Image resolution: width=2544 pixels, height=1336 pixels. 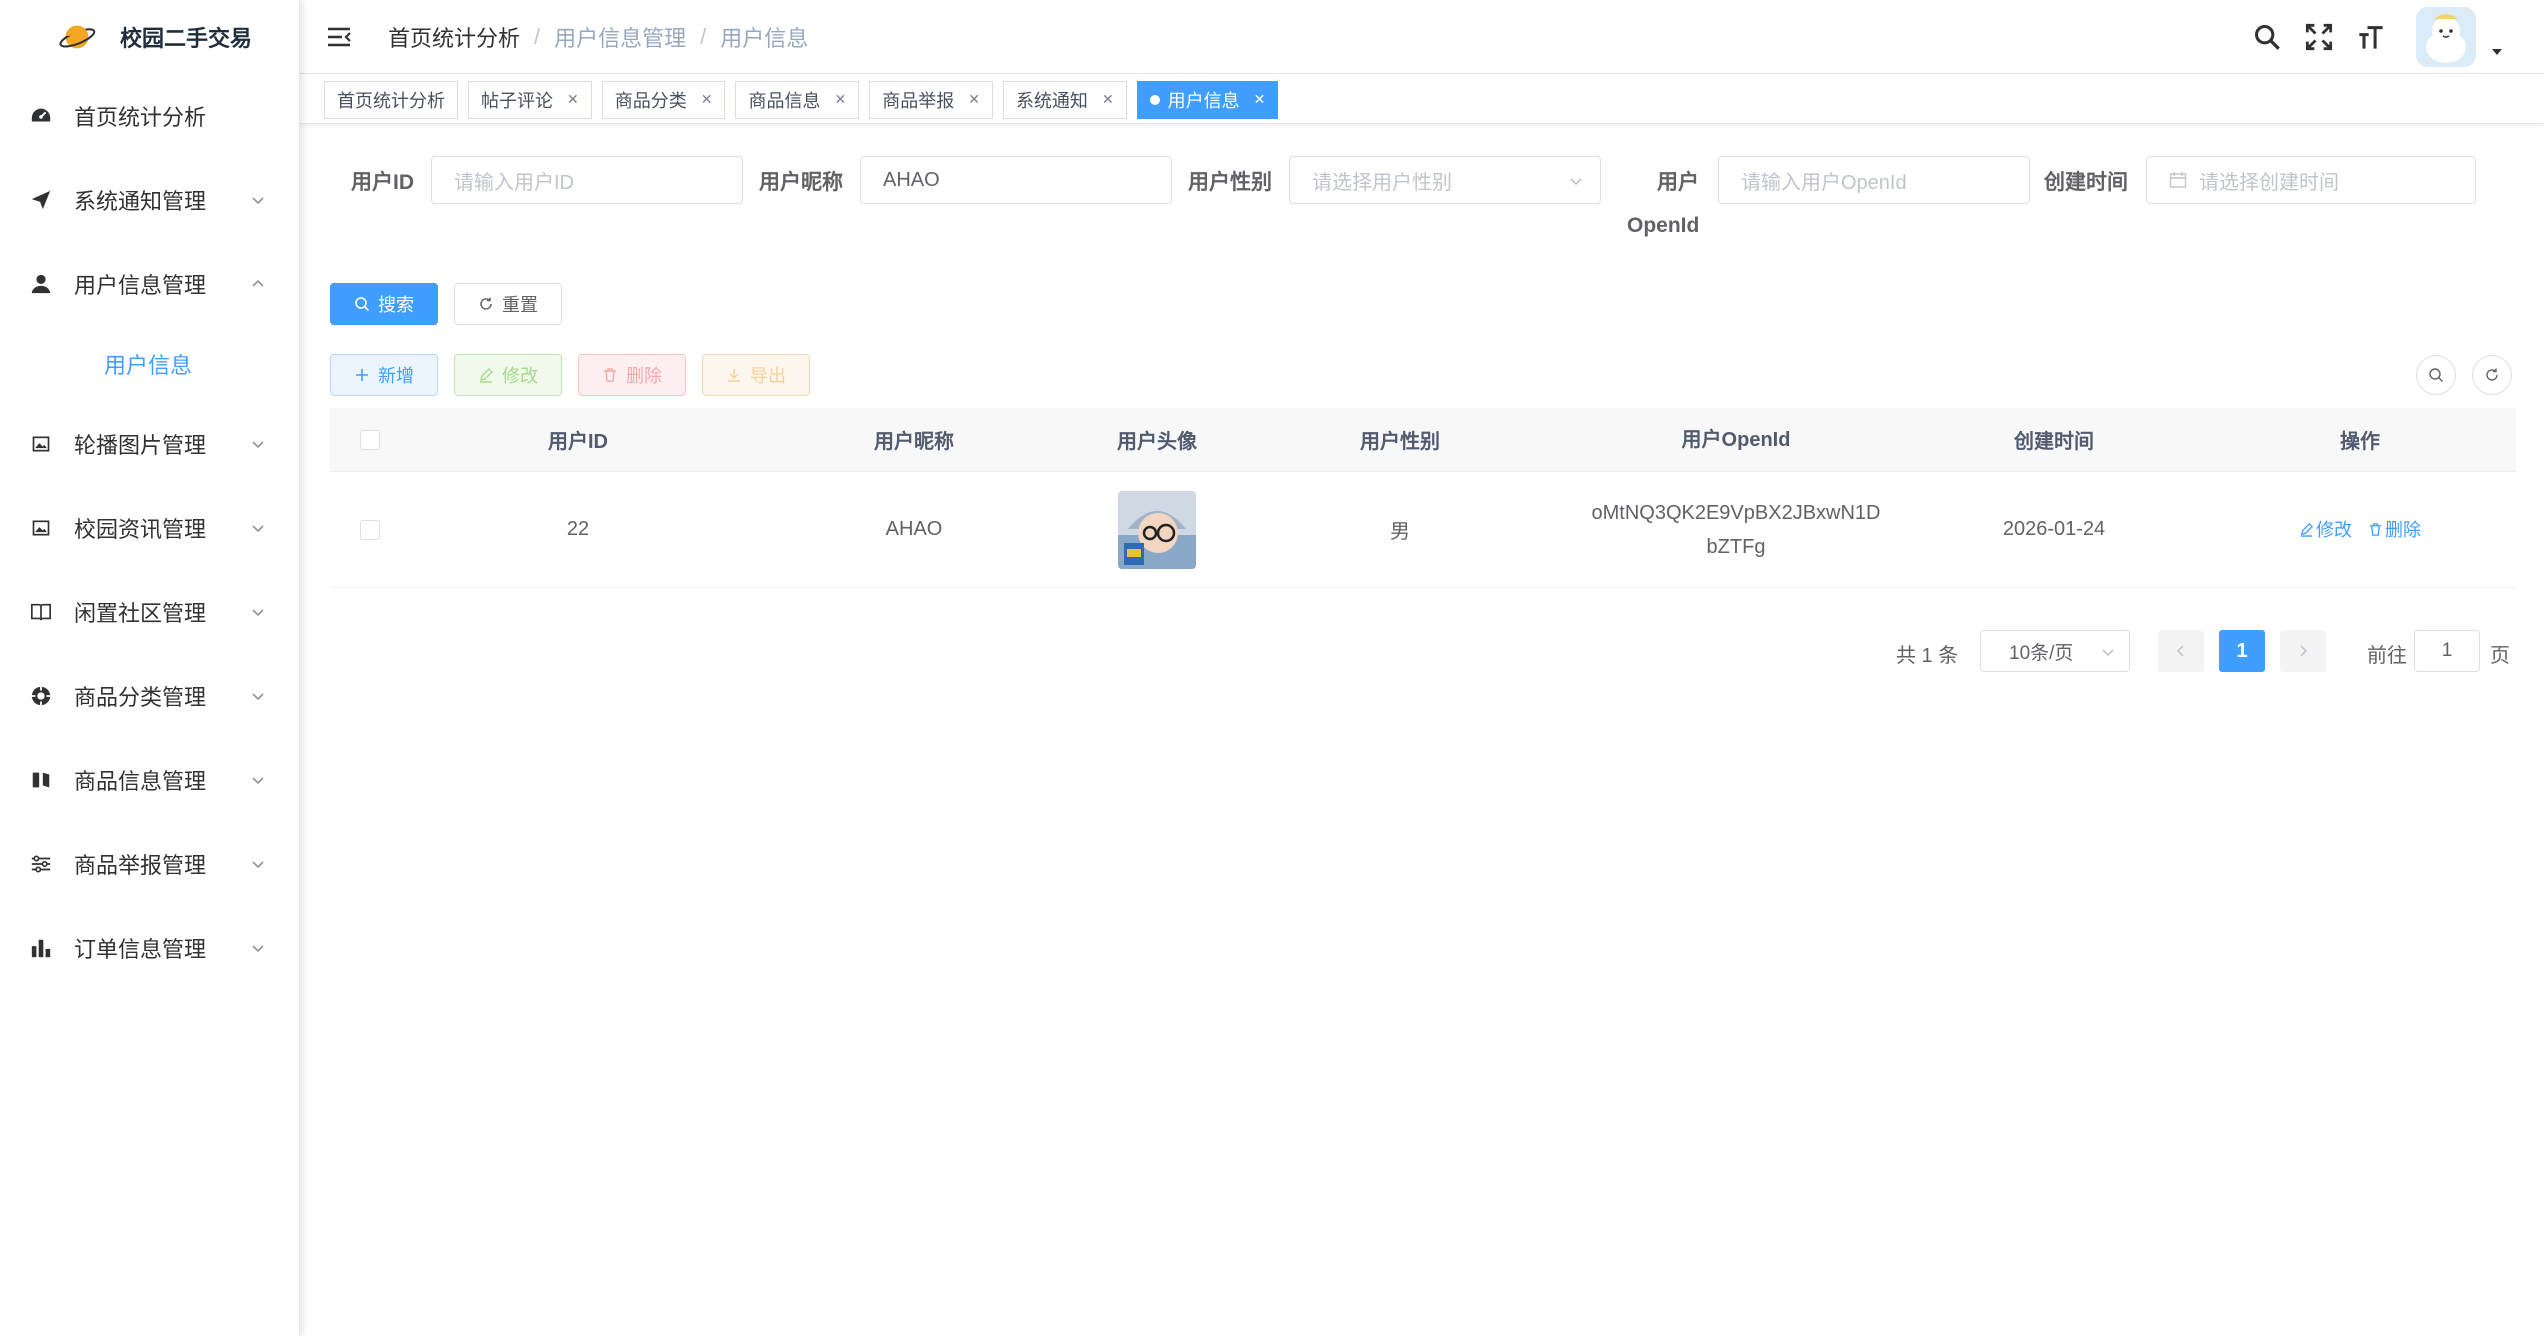 What do you see at coordinates (77, 37) in the screenshot?
I see `planet-logo-icon` at bounding box center [77, 37].